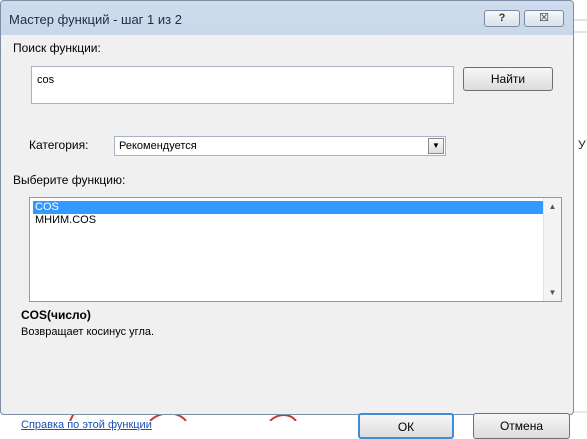 This screenshot has height=439, width=587. What do you see at coordinates (46, 80) in the screenshot?
I see `search-input-value: cos` at bounding box center [46, 80].